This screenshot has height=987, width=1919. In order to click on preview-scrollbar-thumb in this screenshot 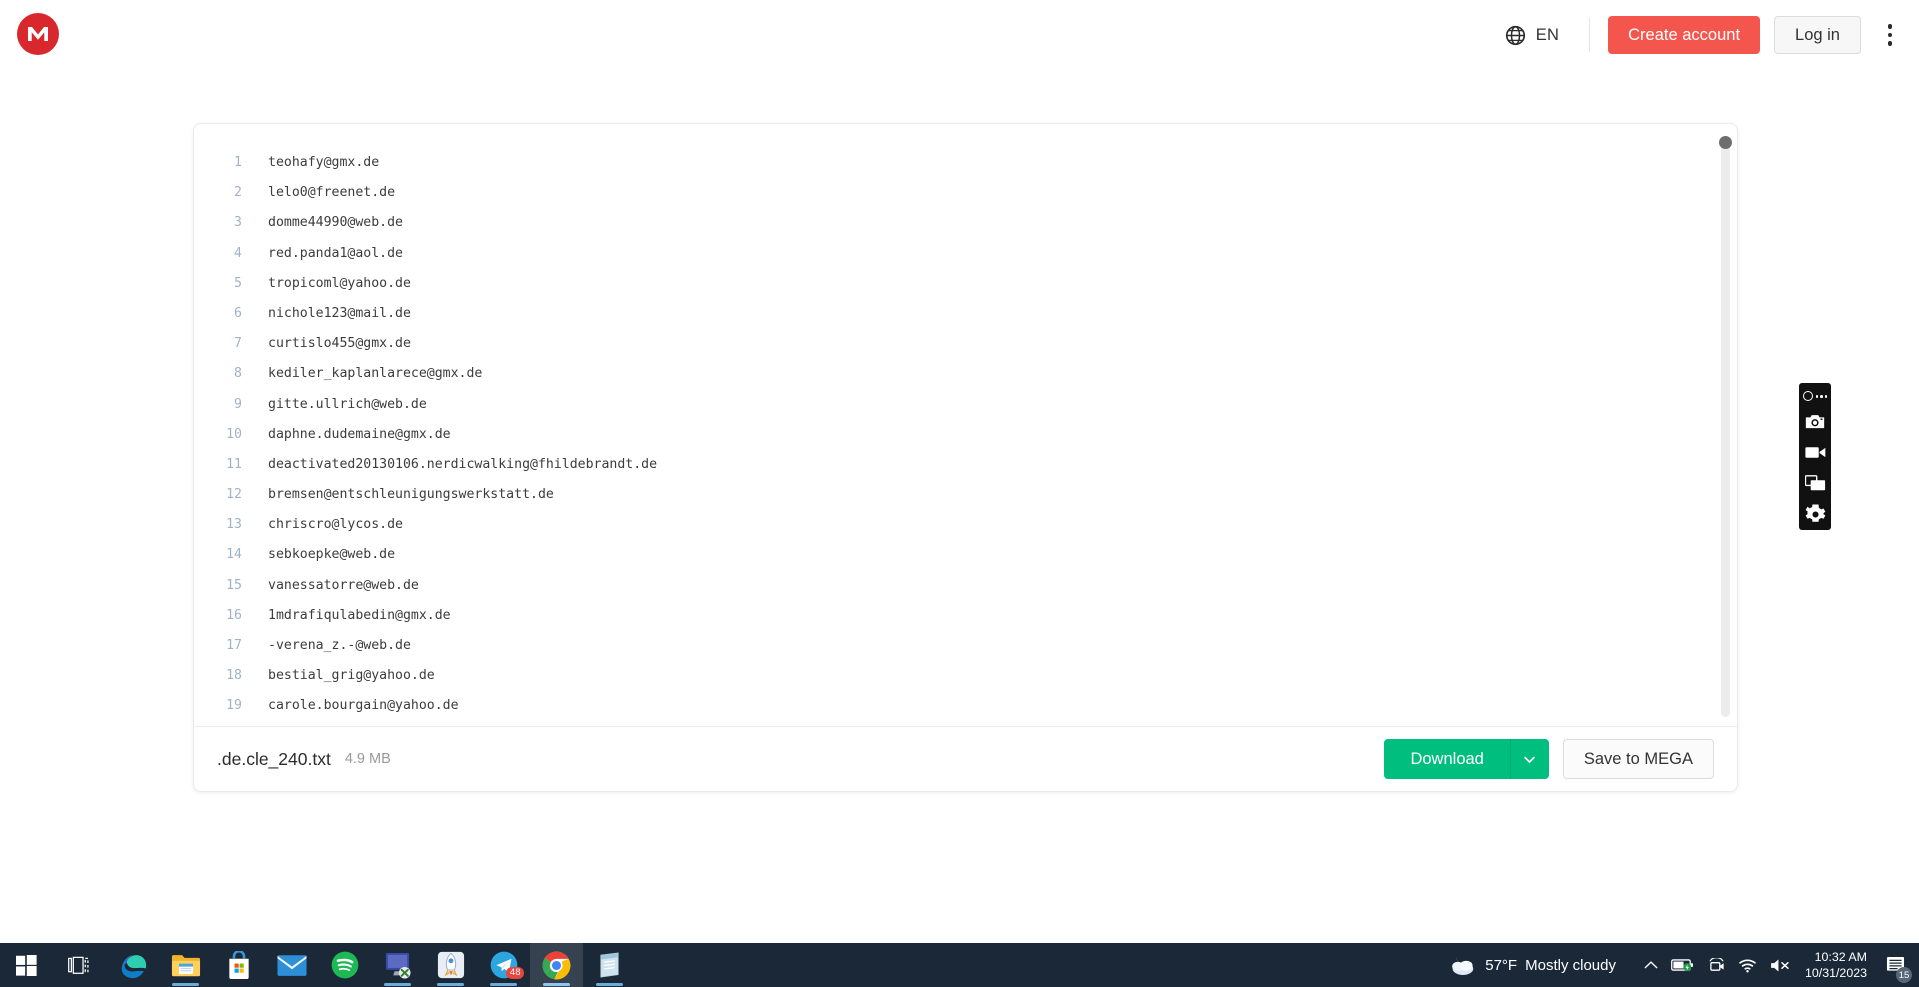, I will do `click(1725, 142)`.